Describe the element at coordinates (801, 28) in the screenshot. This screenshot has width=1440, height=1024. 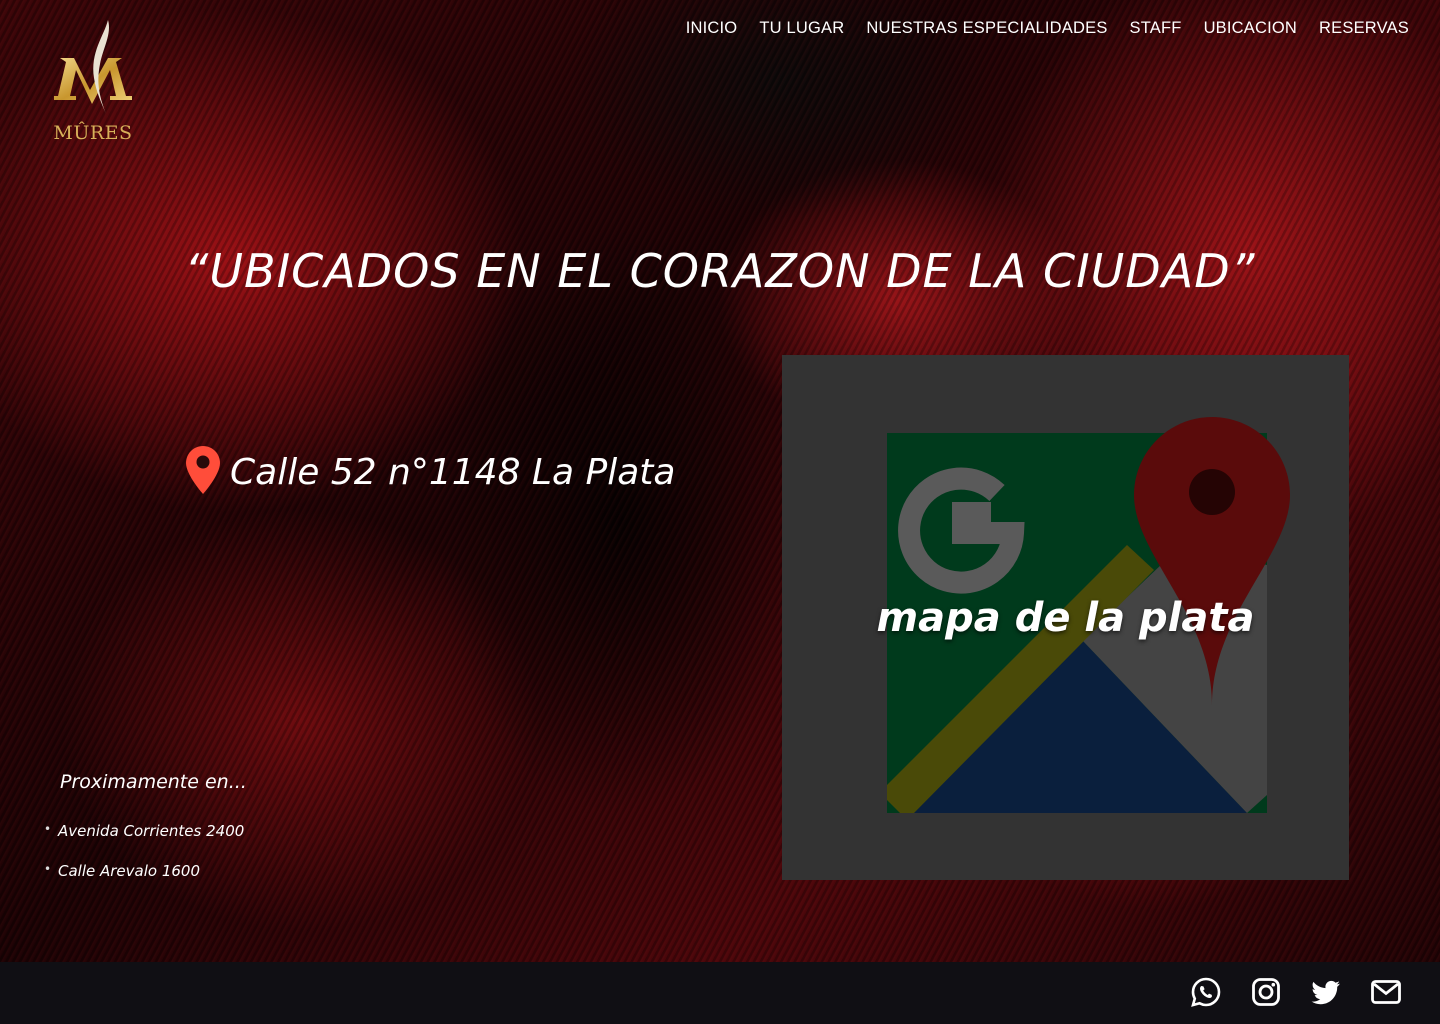
I see `nav-tu-lugar: TU LUGAR` at that location.